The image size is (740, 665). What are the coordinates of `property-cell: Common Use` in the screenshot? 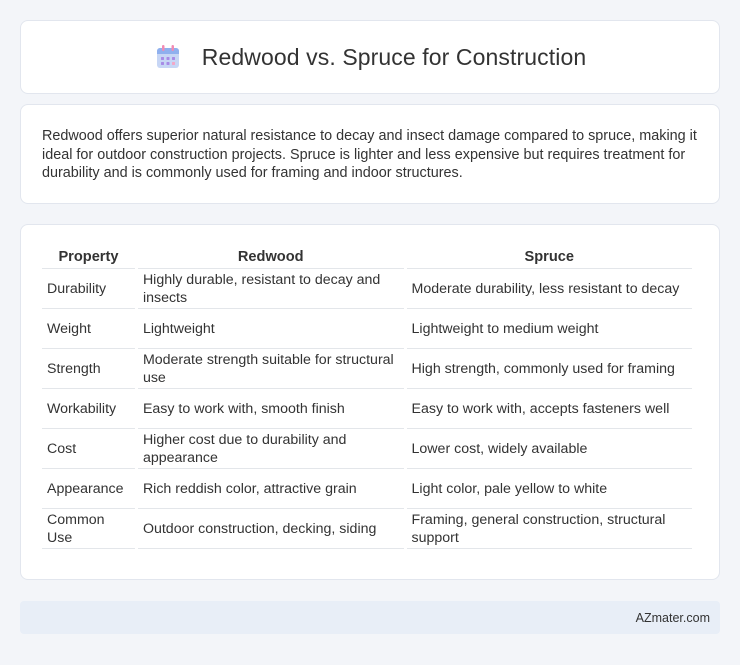 It's located at (88, 529).